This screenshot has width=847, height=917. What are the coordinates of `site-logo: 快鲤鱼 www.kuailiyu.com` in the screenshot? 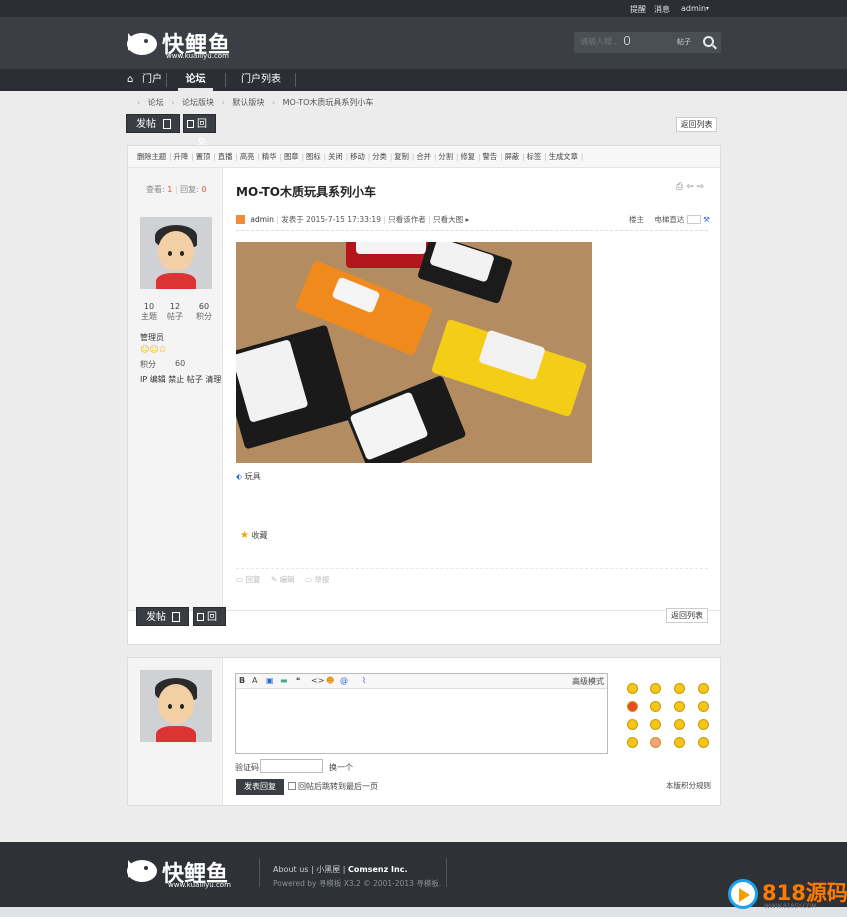 It's located at (181, 44).